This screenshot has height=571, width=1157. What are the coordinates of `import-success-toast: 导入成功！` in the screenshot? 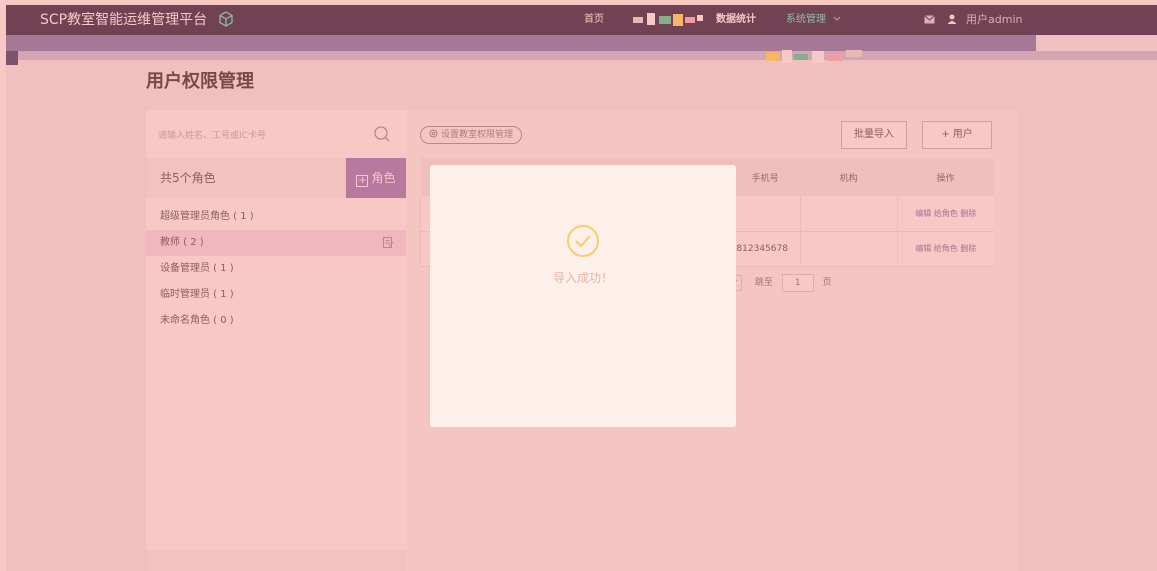 It's located at (583, 296).